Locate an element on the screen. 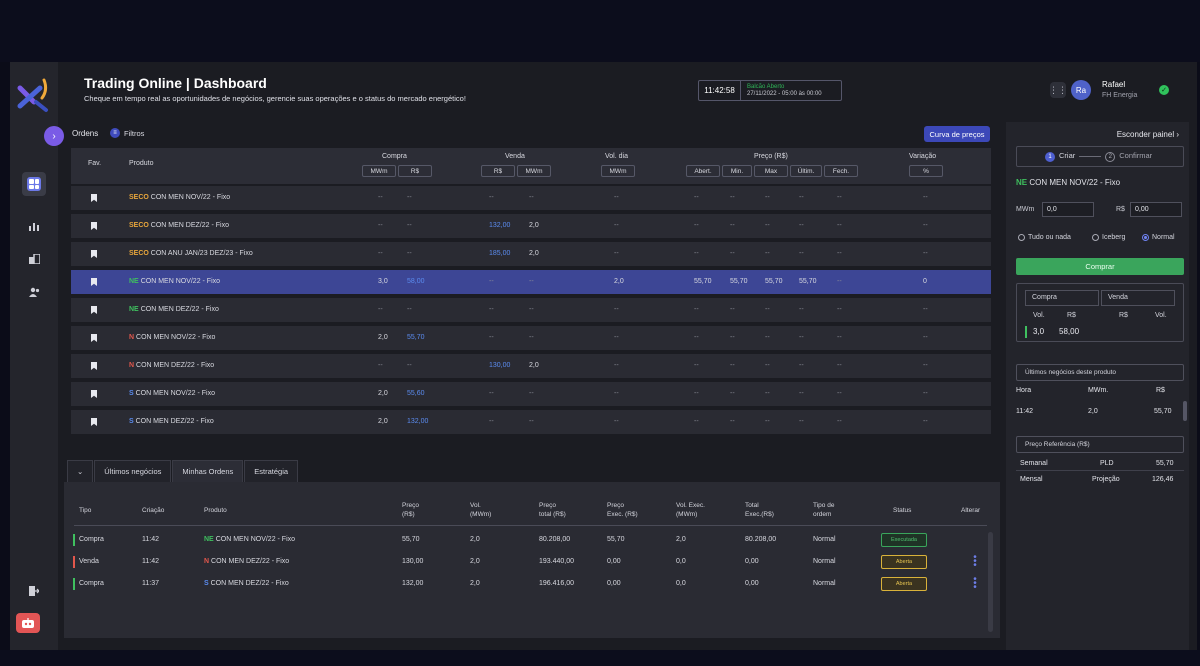  ref-pld-value: 55,70 is located at coordinates (1165, 463).